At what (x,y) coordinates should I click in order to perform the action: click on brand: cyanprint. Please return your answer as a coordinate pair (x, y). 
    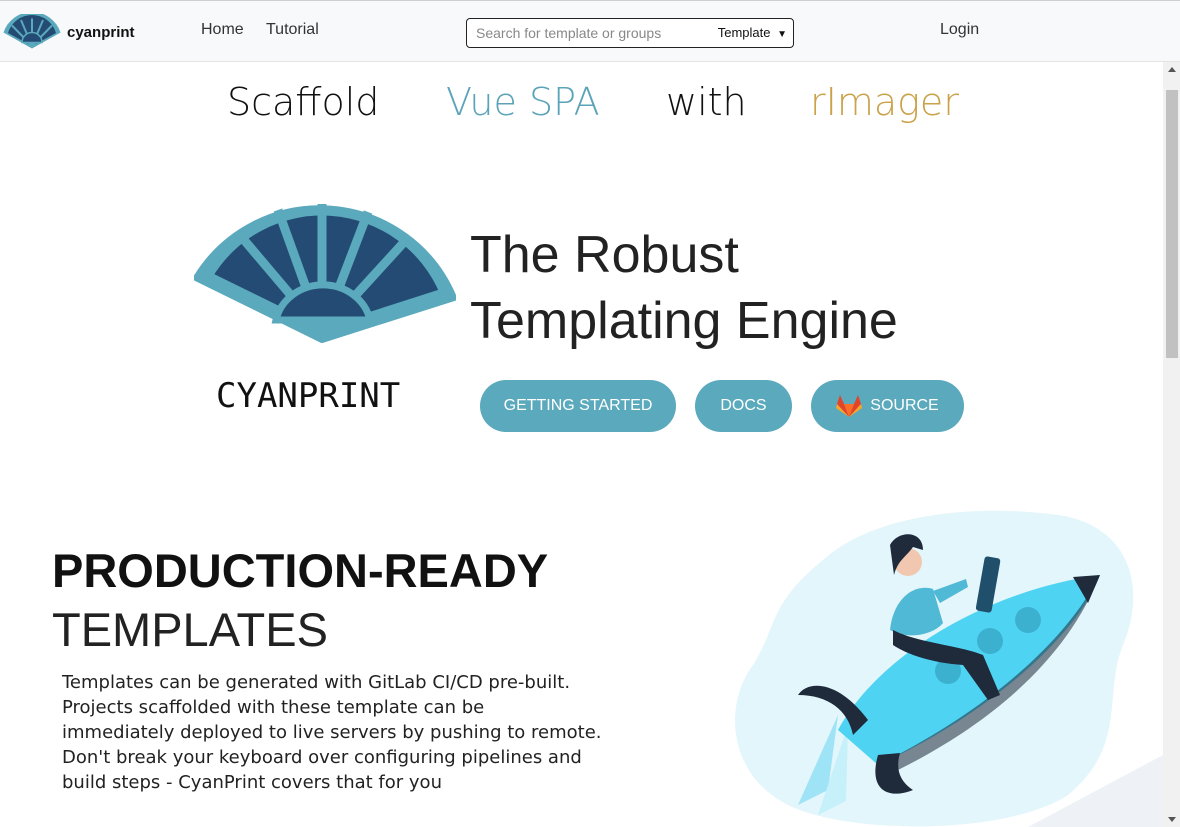
    Looking at the image, I should click on (68, 32).